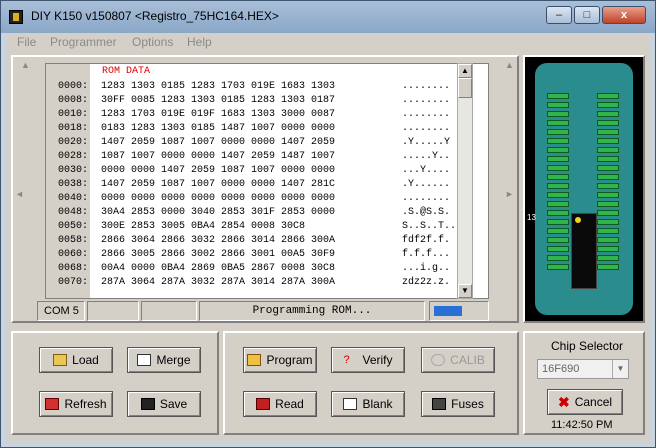 This screenshot has width=656, height=448. Describe the element at coordinates (218, 100) in the screenshot. I see `row-hex: 30FF 0085 1283 1303 0185 1283 1303 0187` at that location.